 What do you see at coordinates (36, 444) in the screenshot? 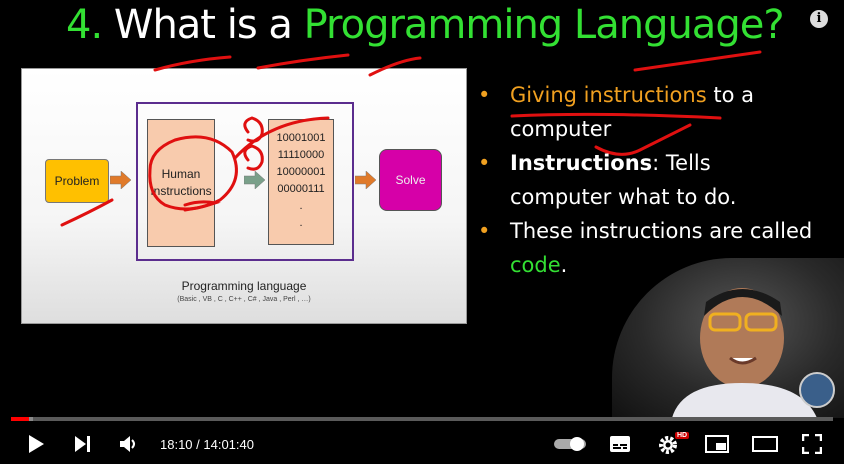
I see `play-icon` at bounding box center [36, 444].